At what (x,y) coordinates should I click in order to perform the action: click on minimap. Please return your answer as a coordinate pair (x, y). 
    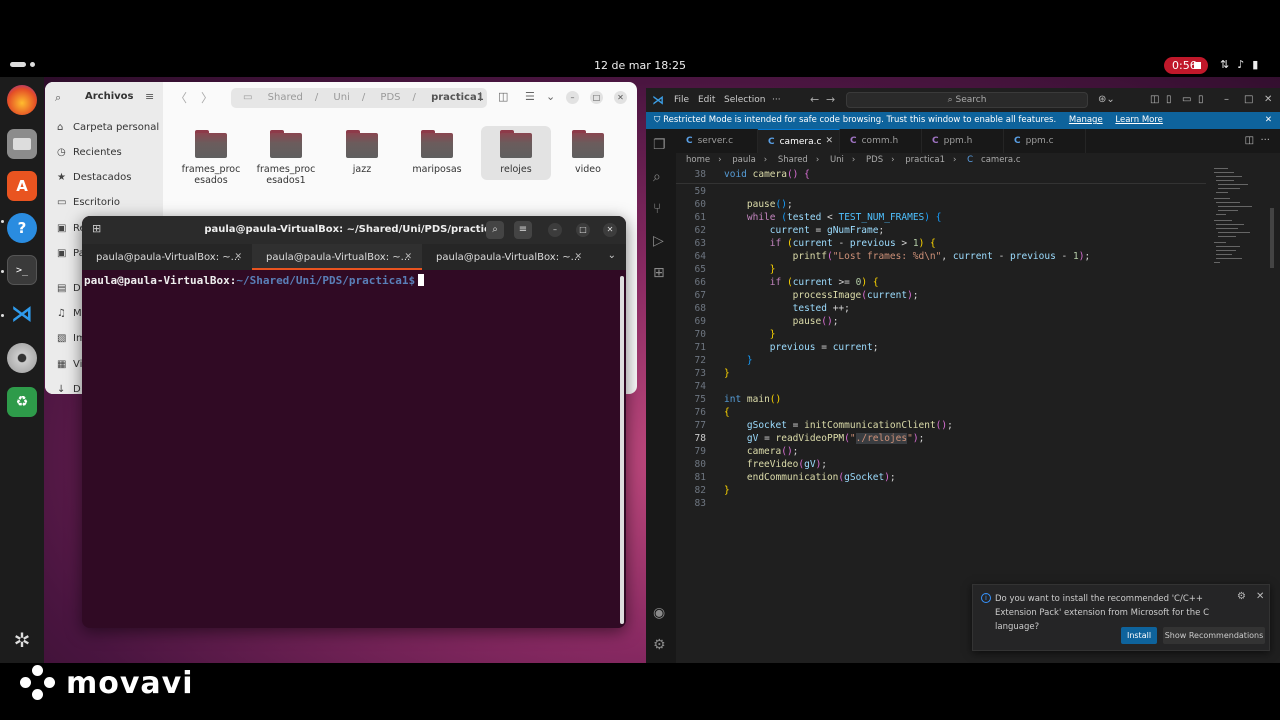
    Looking at the image, I should click on (1237, 228).